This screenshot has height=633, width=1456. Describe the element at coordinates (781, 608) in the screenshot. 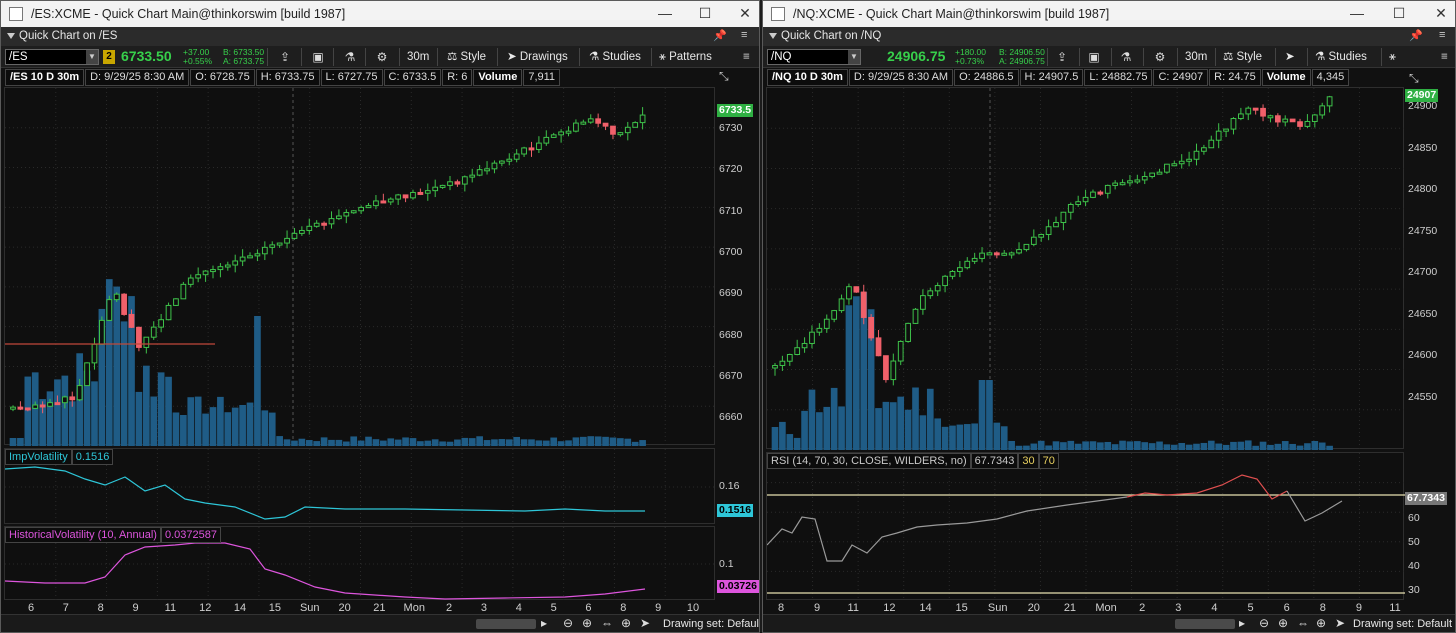

I see `time-tick-label: 8` at that location.